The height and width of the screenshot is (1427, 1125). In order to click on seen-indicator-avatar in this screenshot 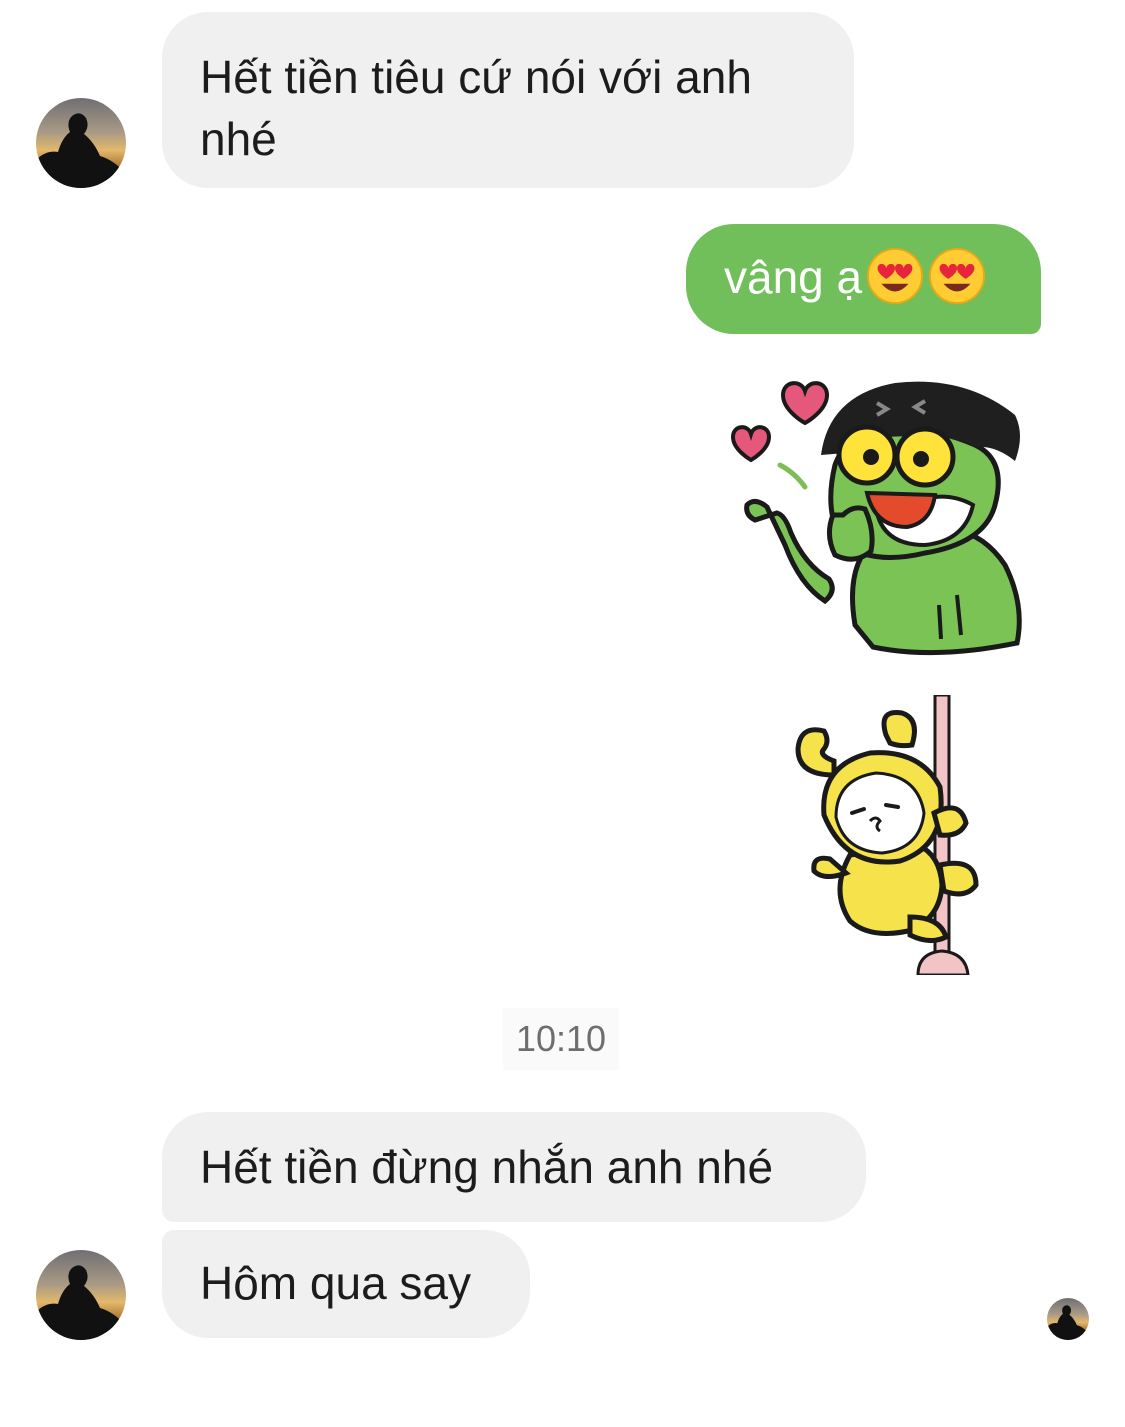, I will do `click(1068, 1319)`.